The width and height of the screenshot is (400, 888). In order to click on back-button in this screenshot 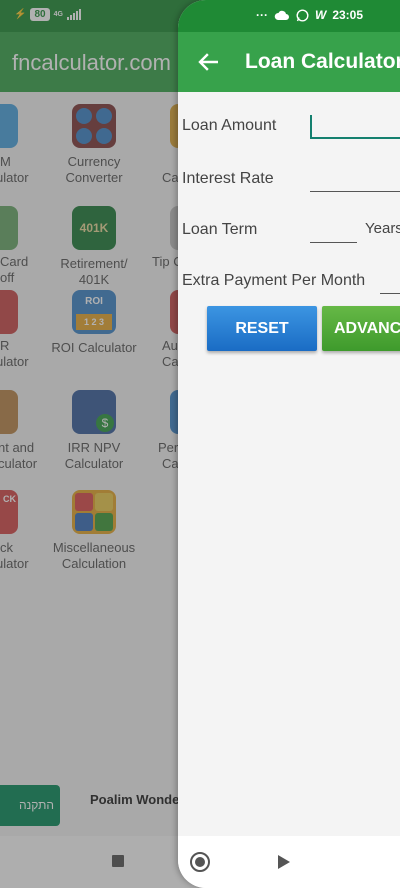, I will do `click(208, 62)`.